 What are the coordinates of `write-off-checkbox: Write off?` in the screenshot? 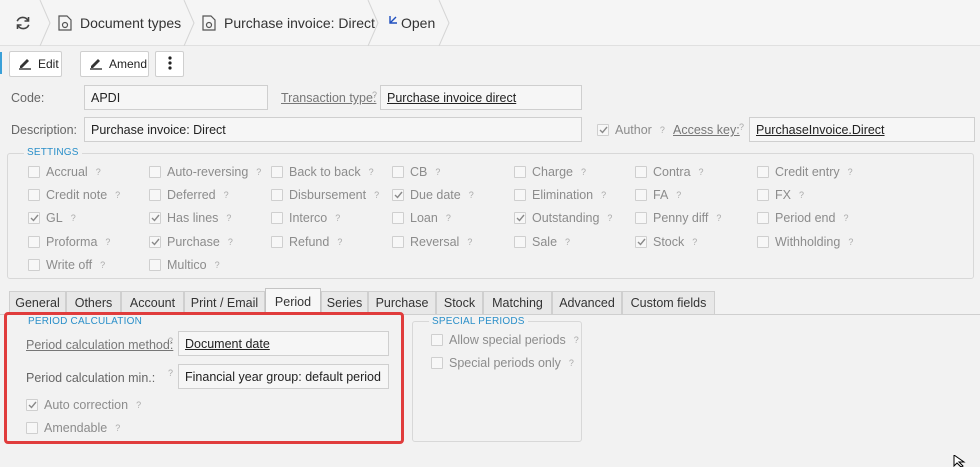 It's located at (66, 265).